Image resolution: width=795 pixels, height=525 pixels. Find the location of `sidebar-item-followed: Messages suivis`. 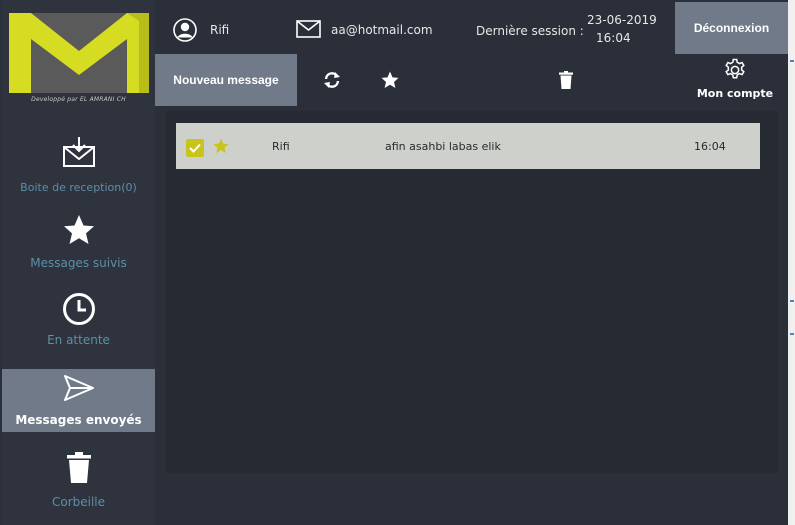

sidebar-item-followed: Messages suivis is located at coordinates (78, 242).